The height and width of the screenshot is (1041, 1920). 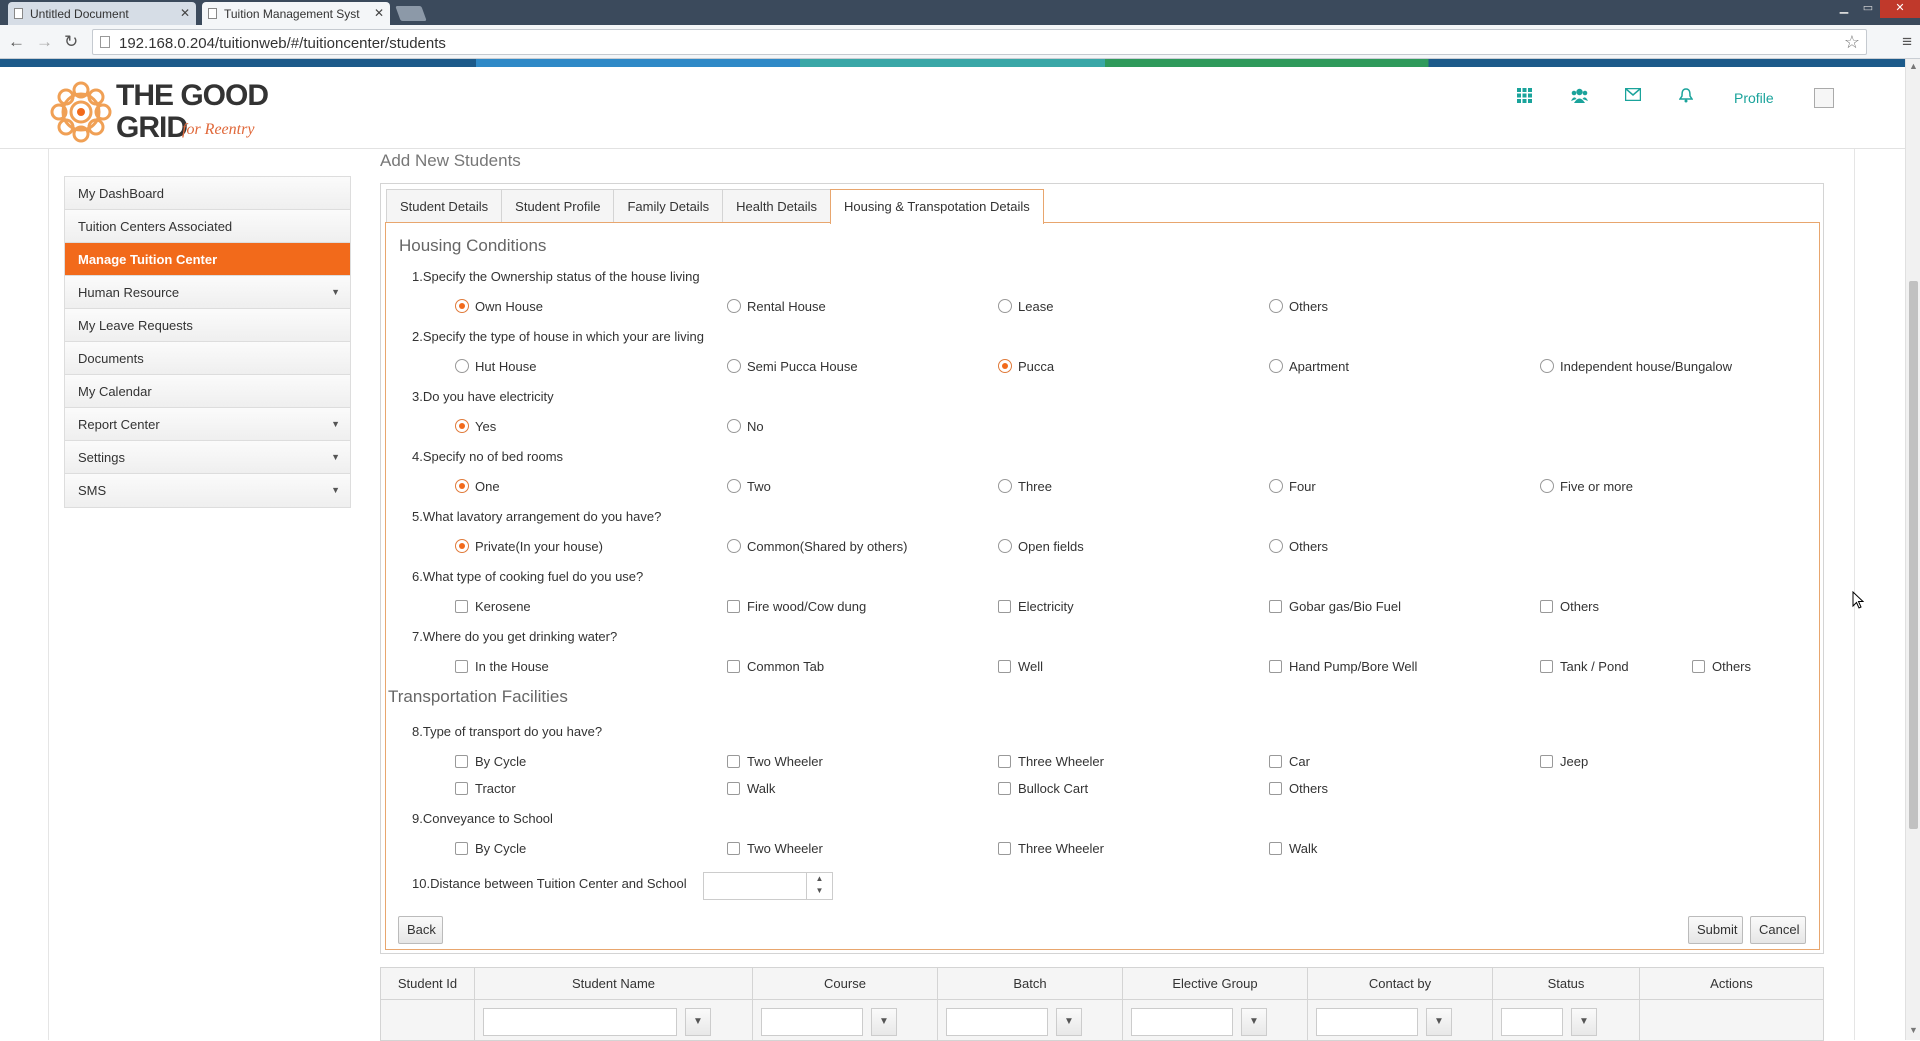 What do you see at coordinates (16, 42) in the screenshot?
I see `back-arrow-icon: ←` at bounding box center [16, 42].